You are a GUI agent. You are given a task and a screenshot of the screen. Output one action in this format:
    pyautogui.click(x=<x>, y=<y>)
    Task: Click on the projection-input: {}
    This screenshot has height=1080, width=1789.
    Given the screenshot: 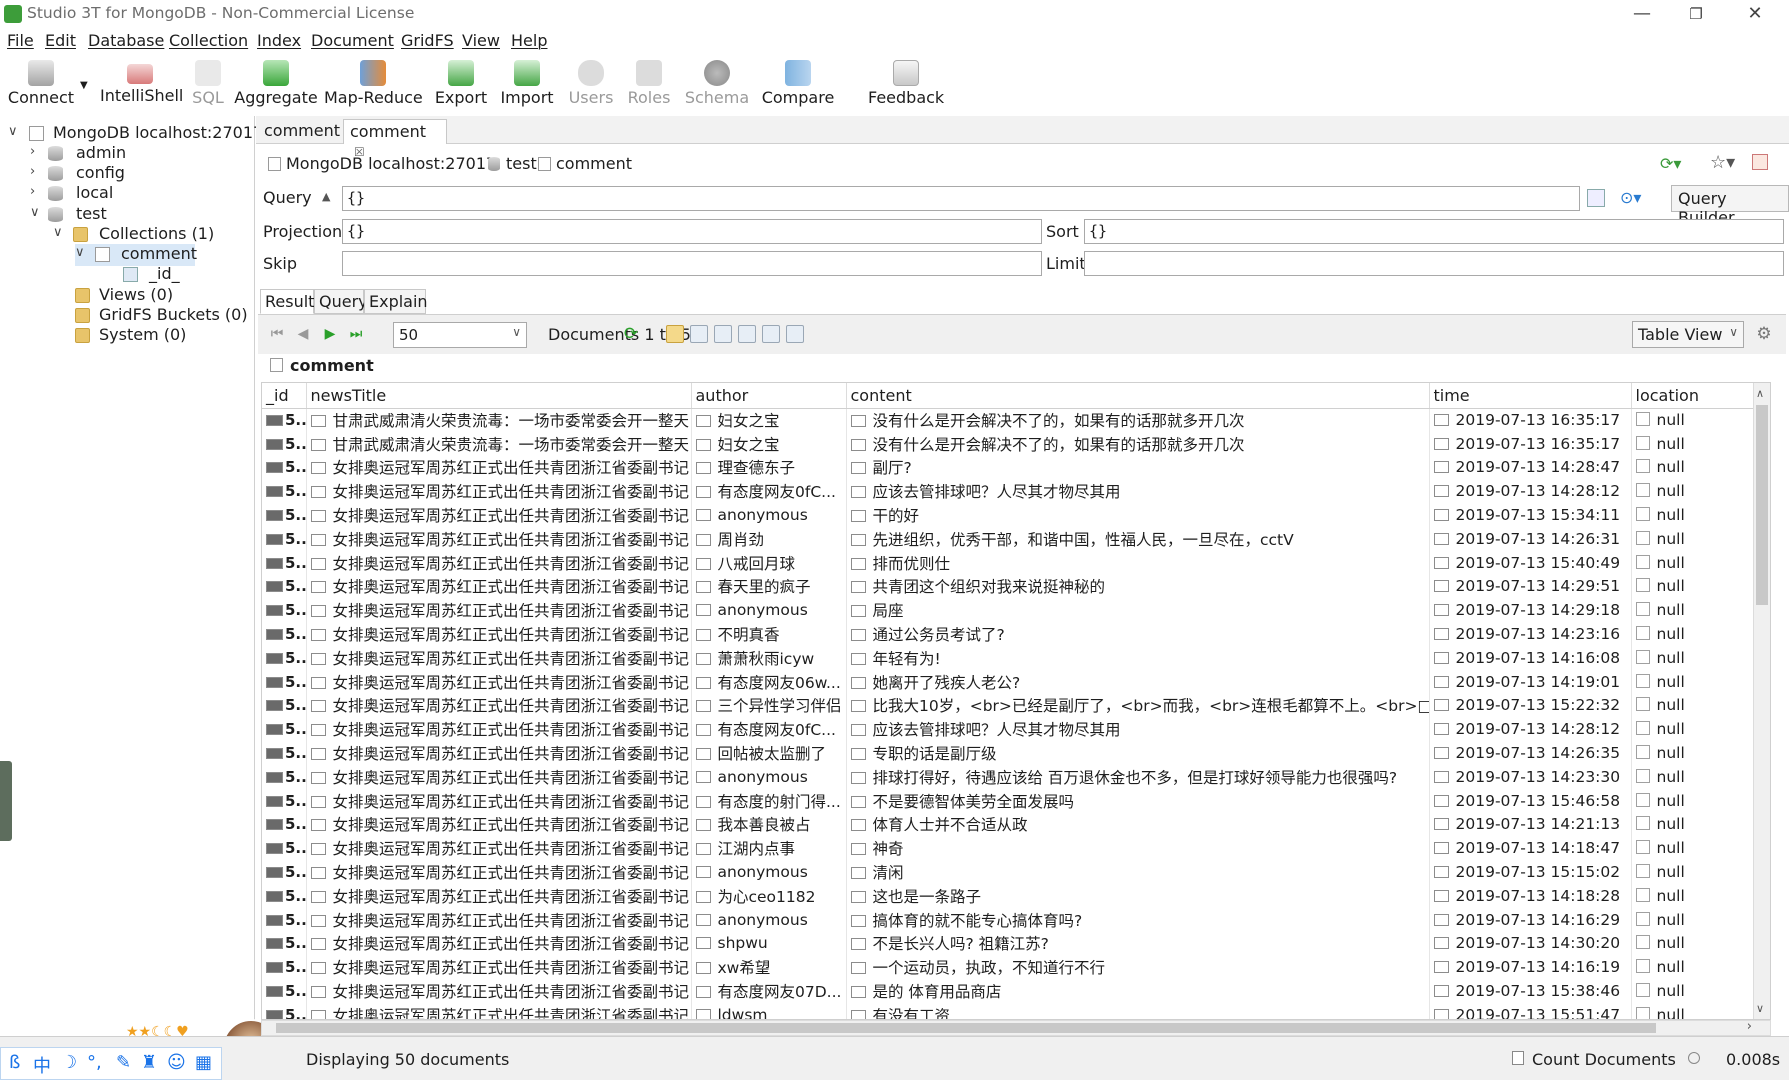 What is the action you would take?
    pyautogui.click(x=692, y=231)
    